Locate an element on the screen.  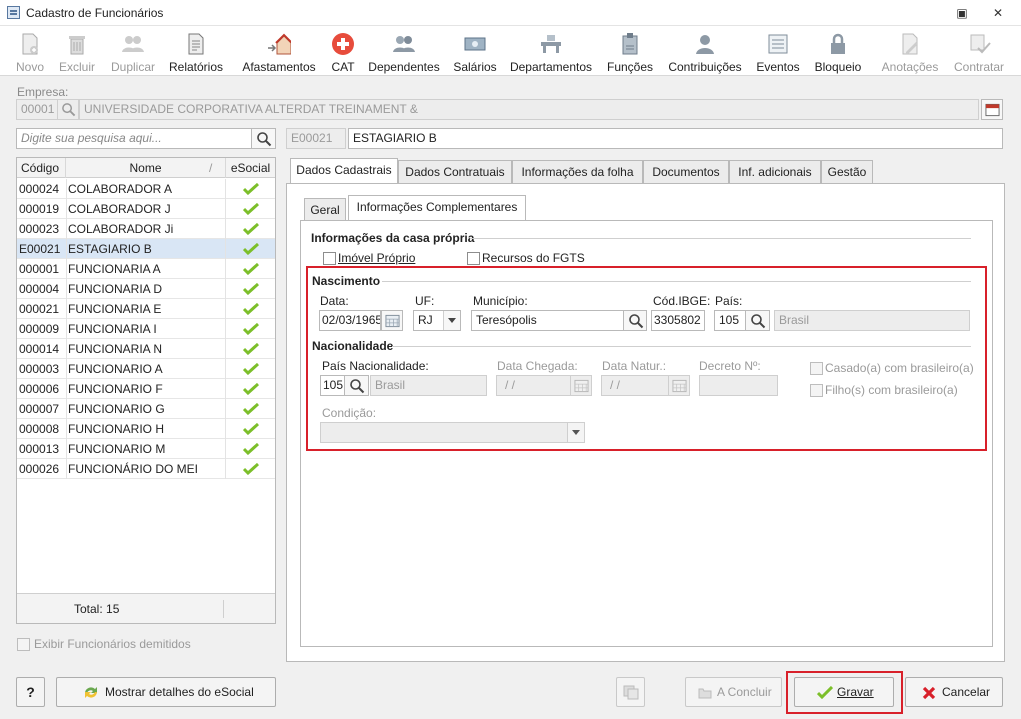
table-row: 000008 FUNCIONARIO H is located at coordinates (146, 429).